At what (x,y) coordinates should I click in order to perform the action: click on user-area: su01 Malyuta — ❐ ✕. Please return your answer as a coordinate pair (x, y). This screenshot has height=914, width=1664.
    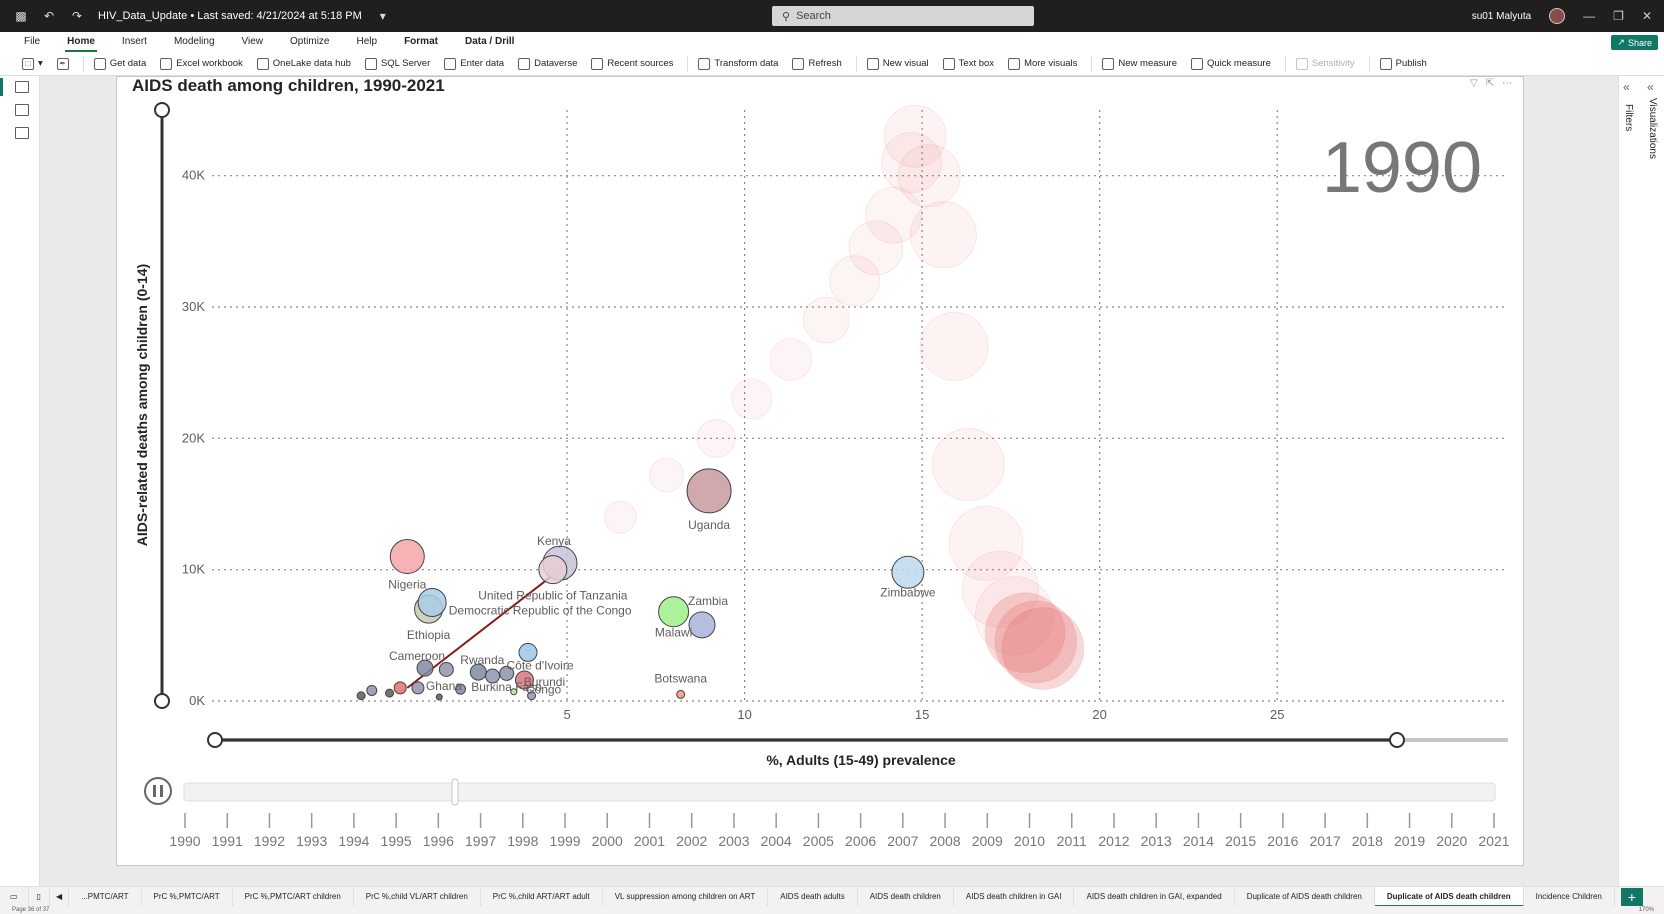
    Looking at the image, I should click on (1562, 16).